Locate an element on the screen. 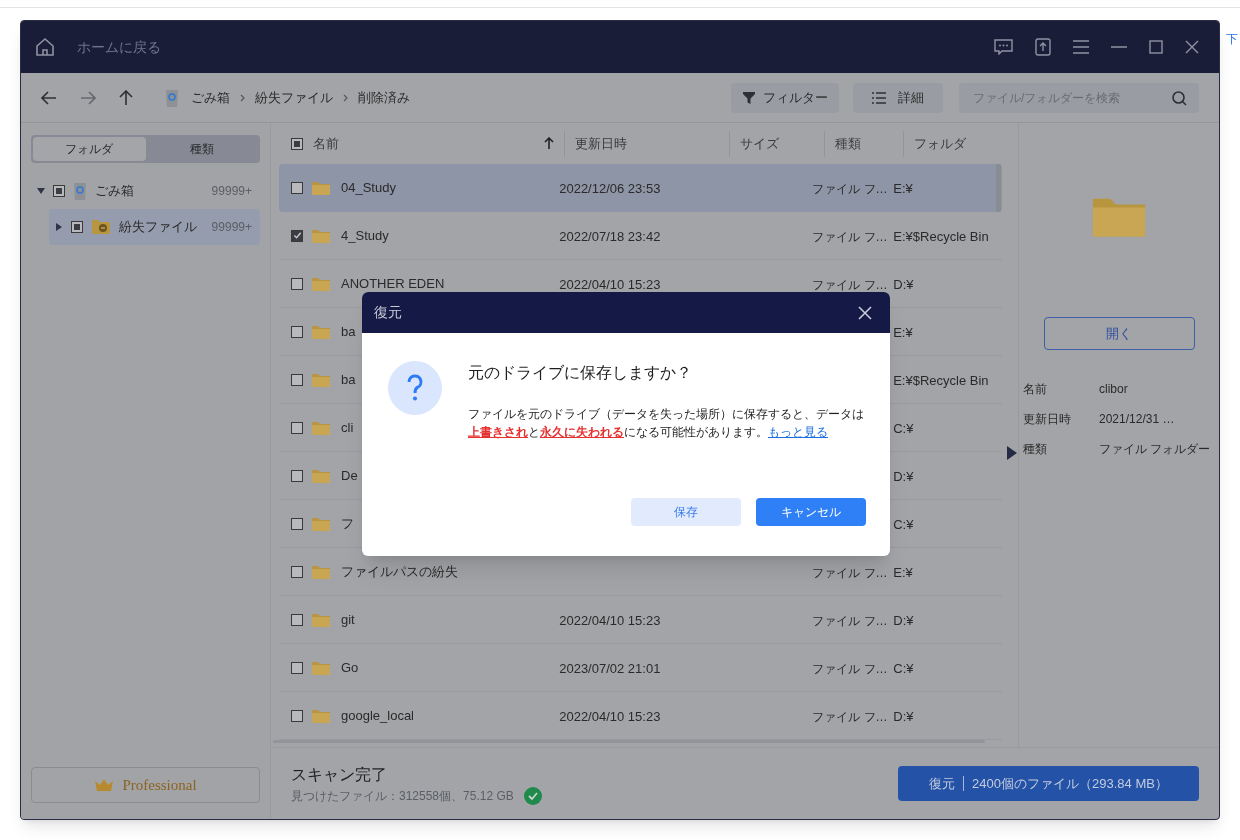  learn-more-link: もっと見る is located at coordinates (798, 432).